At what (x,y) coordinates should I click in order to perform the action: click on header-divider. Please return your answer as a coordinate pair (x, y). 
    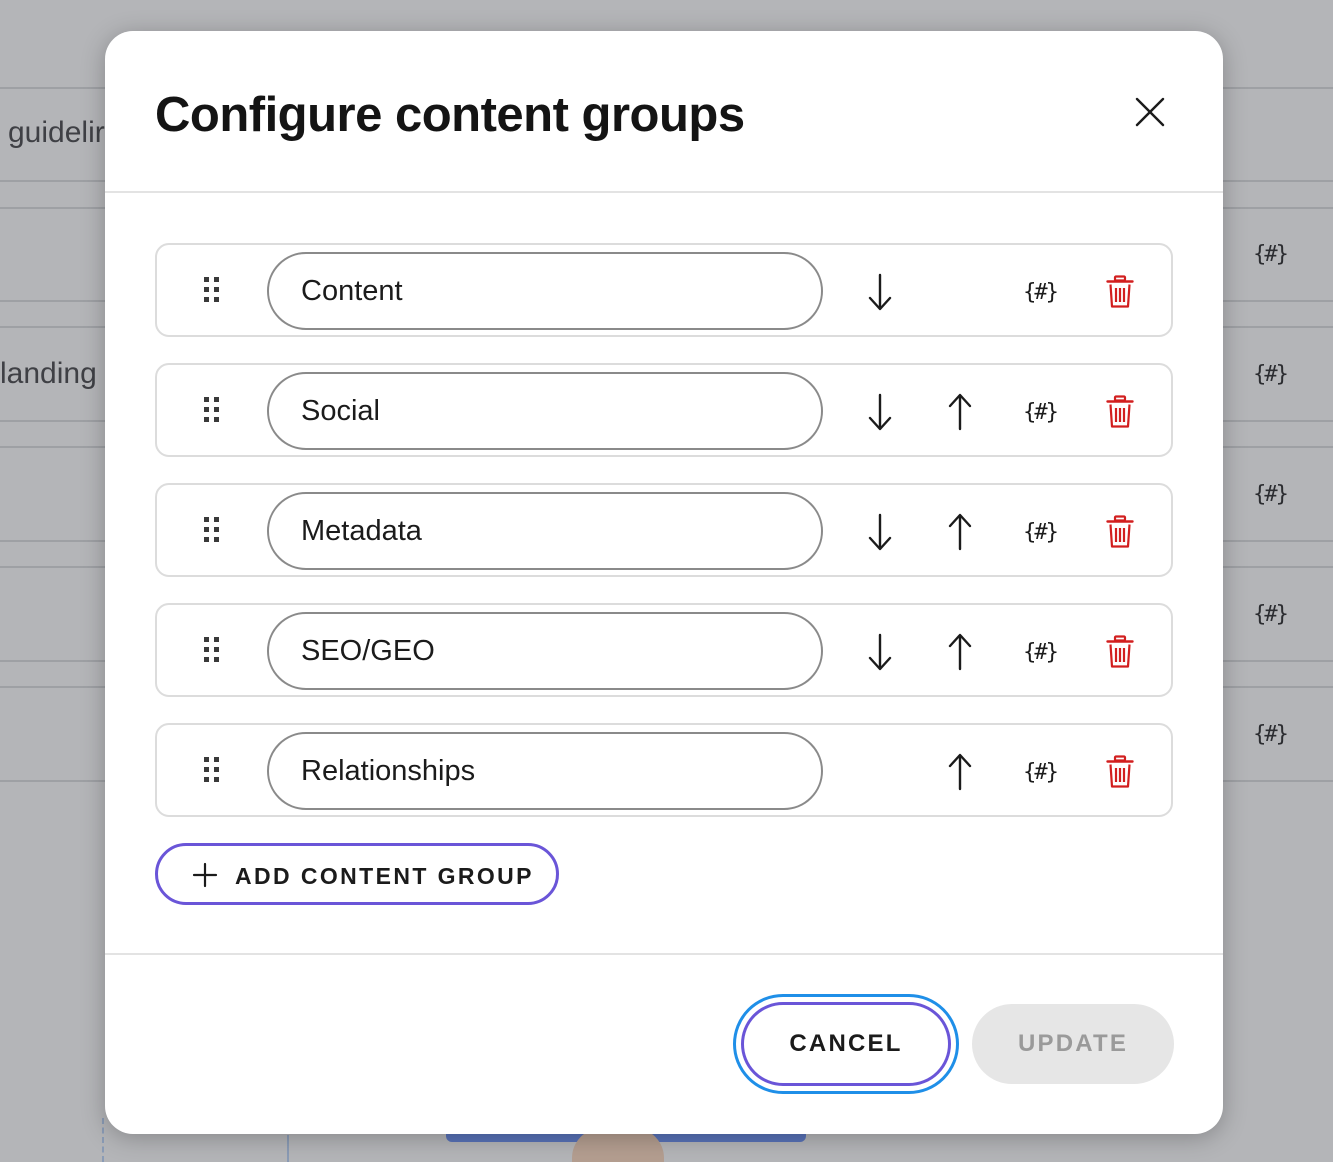
    Looking at the image, I should click on (664, 192).